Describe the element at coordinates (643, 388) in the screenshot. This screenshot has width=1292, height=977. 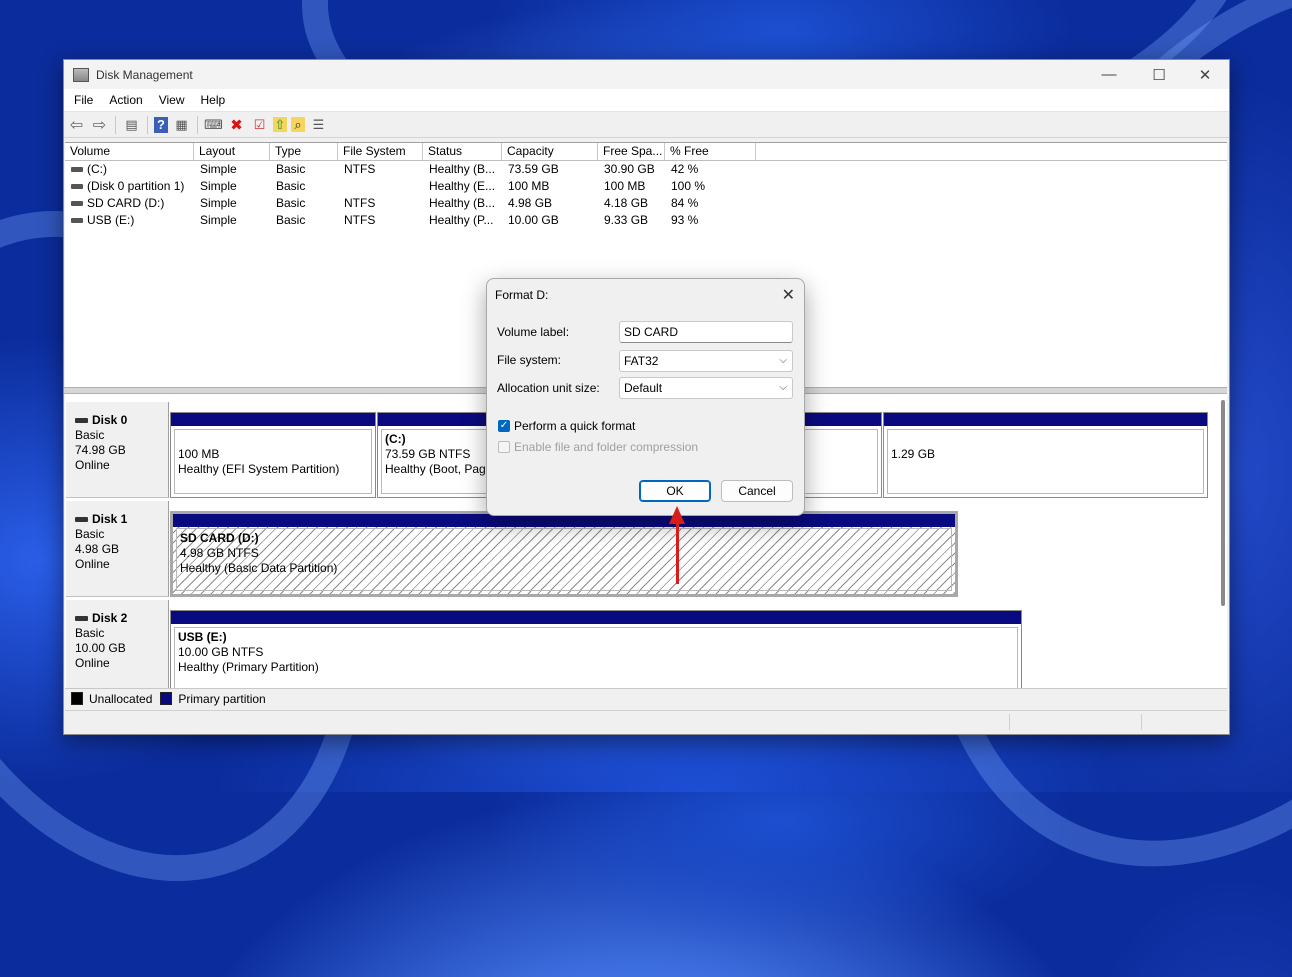
I see `allocation-unit-value: Default` at that location.